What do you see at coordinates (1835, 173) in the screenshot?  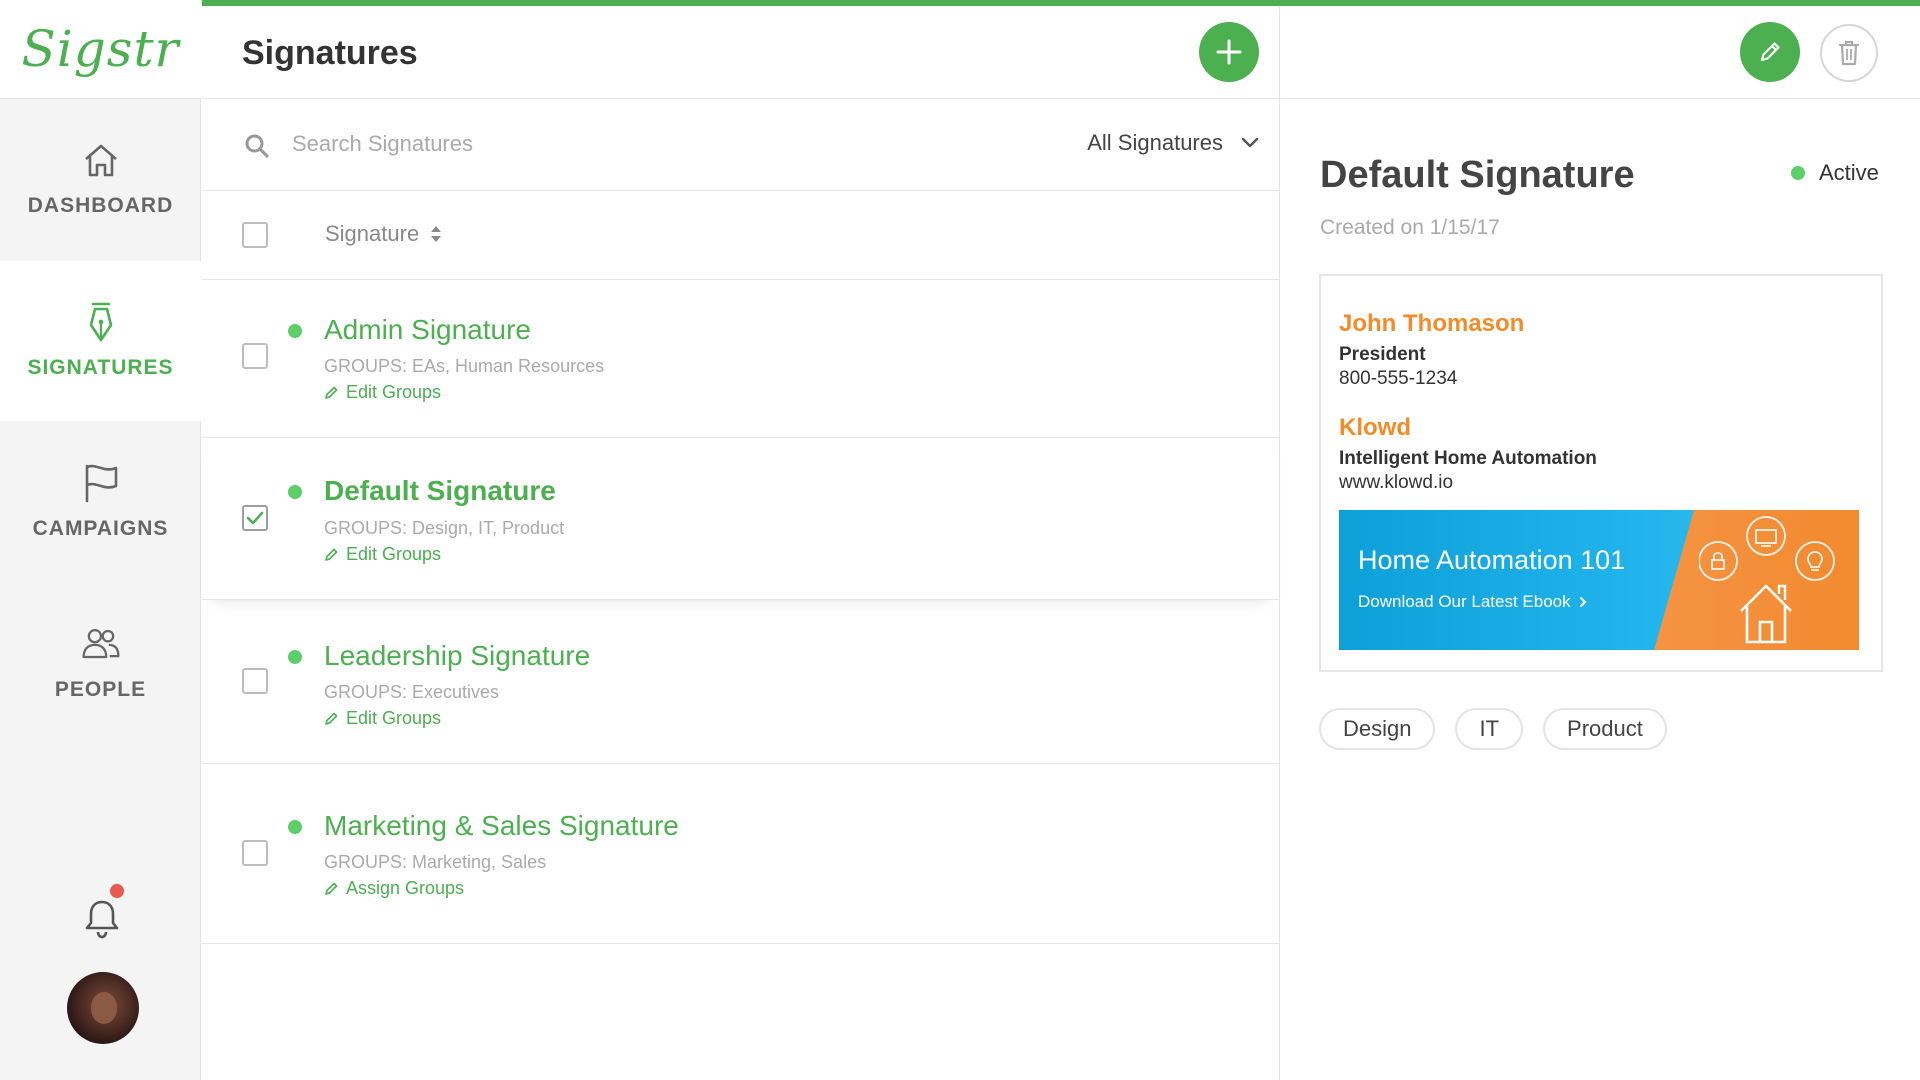 I see `status-badge: Active` at bounding box center [1835, 173].